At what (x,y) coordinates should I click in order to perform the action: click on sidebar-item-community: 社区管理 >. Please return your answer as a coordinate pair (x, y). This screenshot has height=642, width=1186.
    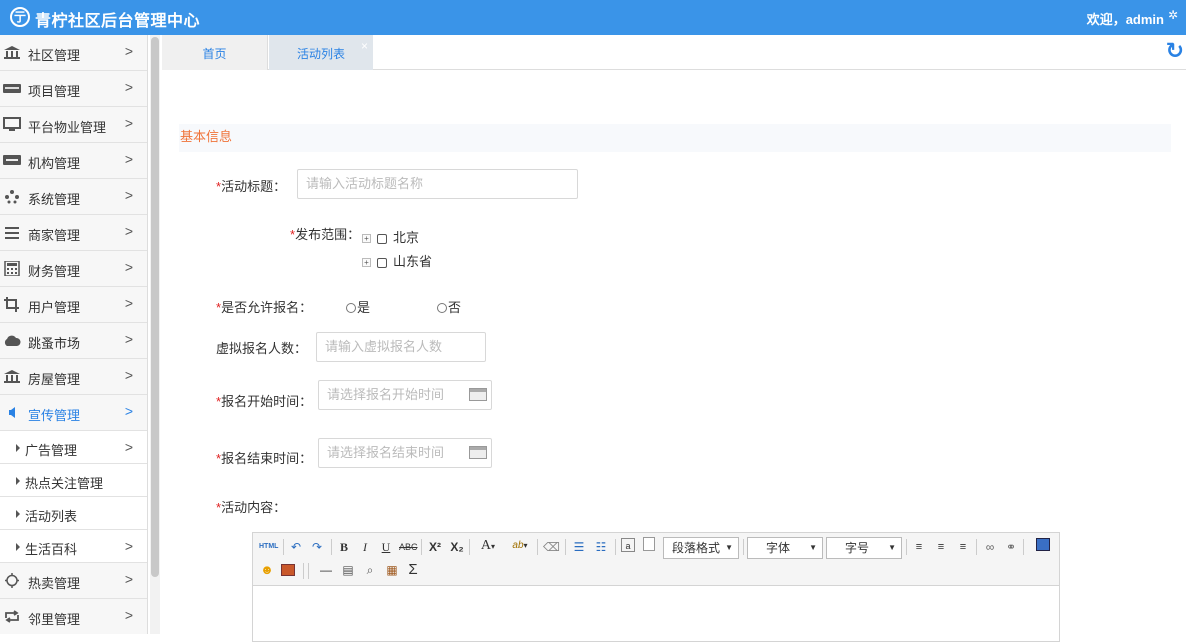
    Looking at the image, I should click on (73, 53).